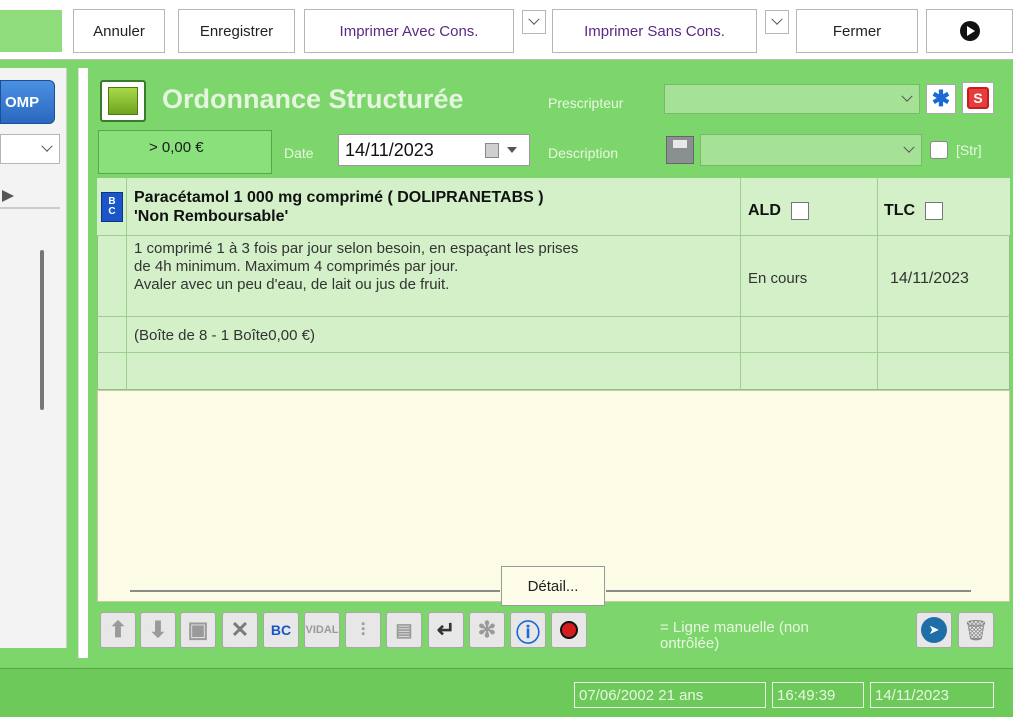 The width and height of the screenshot is (1013, 717). What do you see at coordinates (236, 31) in the screenshot?
I see `save-button: Enregistrer` at bounding box center [236, 31].